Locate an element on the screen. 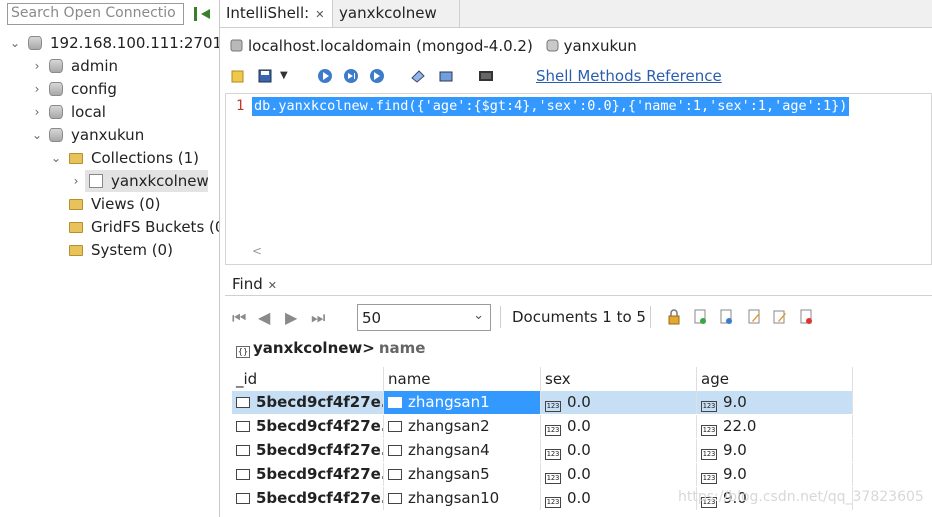 This screenshot has width=932, height=517. stop-icon is located at coordinates (446, 76).